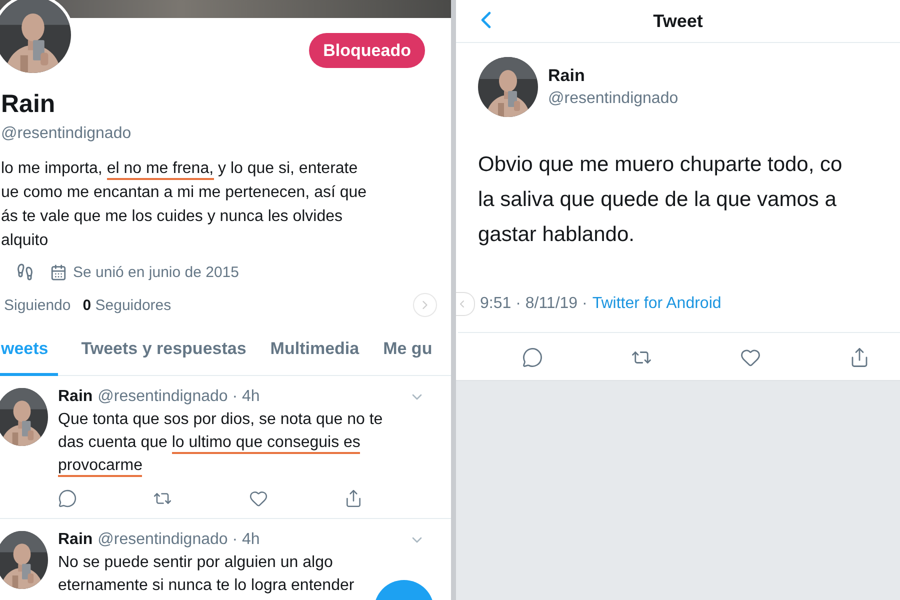  I want to click on joined-date: Se unió en junio de 2015, so click(156, 272).